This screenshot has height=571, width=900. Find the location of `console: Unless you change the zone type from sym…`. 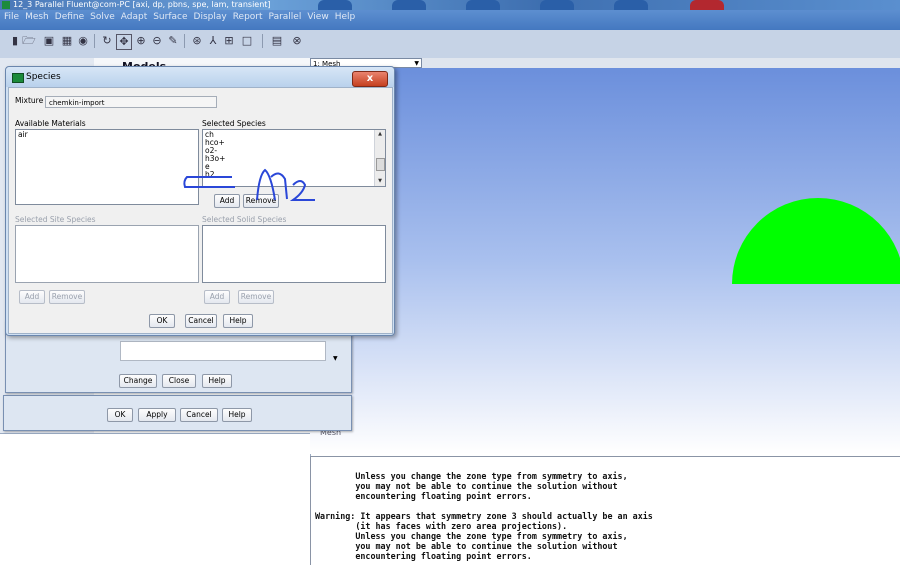

console: Unless you change the zone type from sym… is located at coordinates (605, 510).